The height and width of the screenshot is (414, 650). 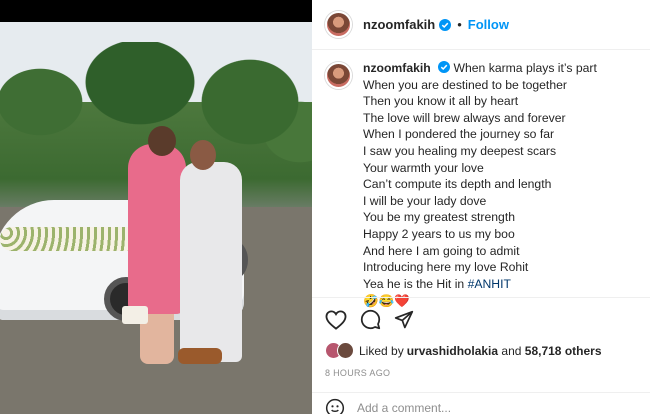 I want to click on hashtag-link: #ANHIT, so click(x=489, y=284).